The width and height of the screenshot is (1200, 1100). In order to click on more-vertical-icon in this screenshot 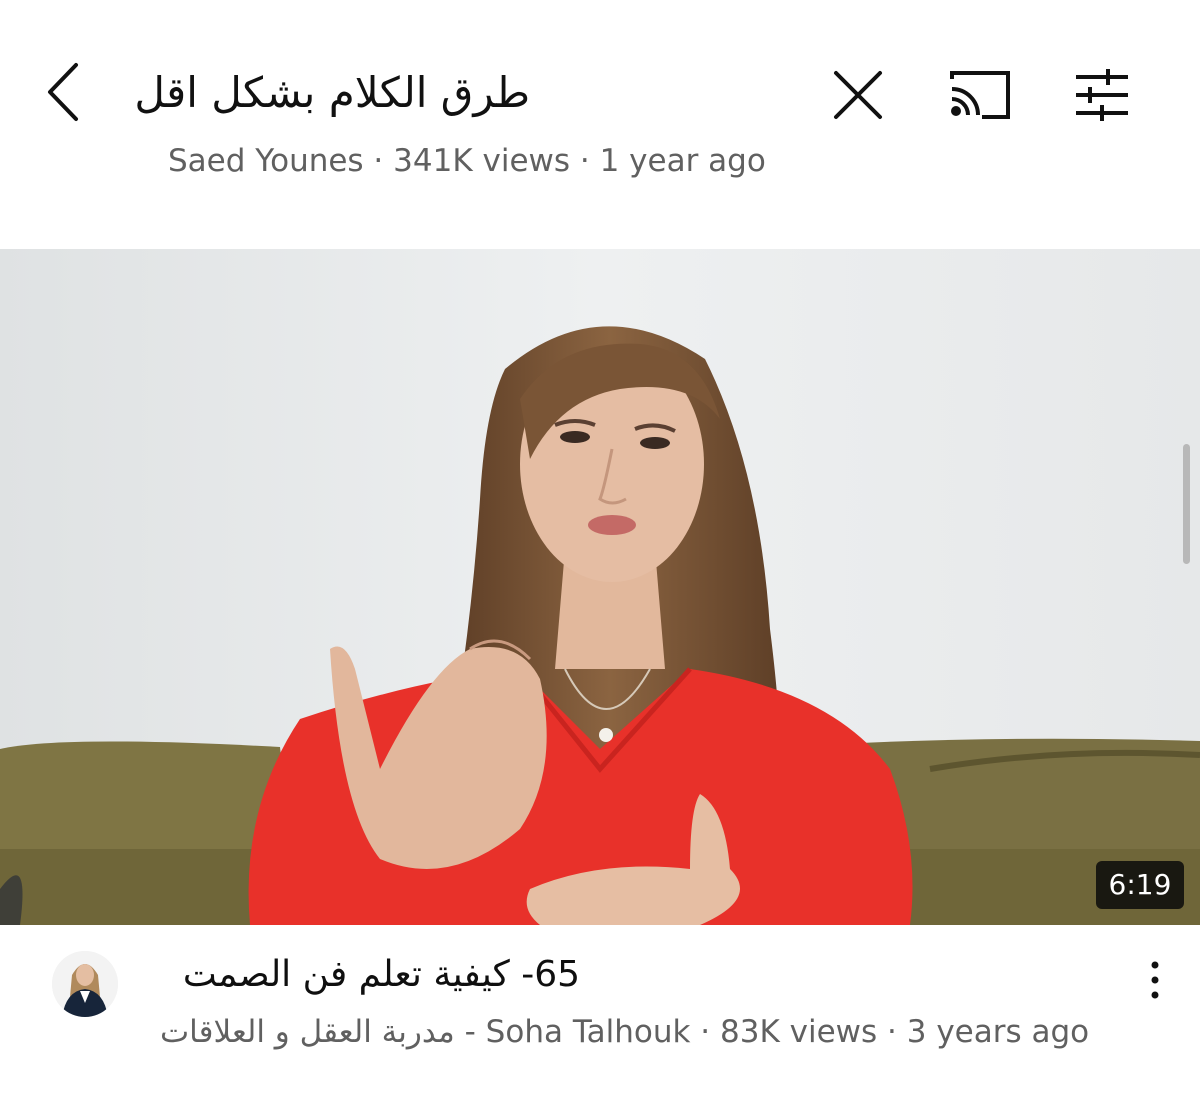, I will do `click(1155, 980)`.